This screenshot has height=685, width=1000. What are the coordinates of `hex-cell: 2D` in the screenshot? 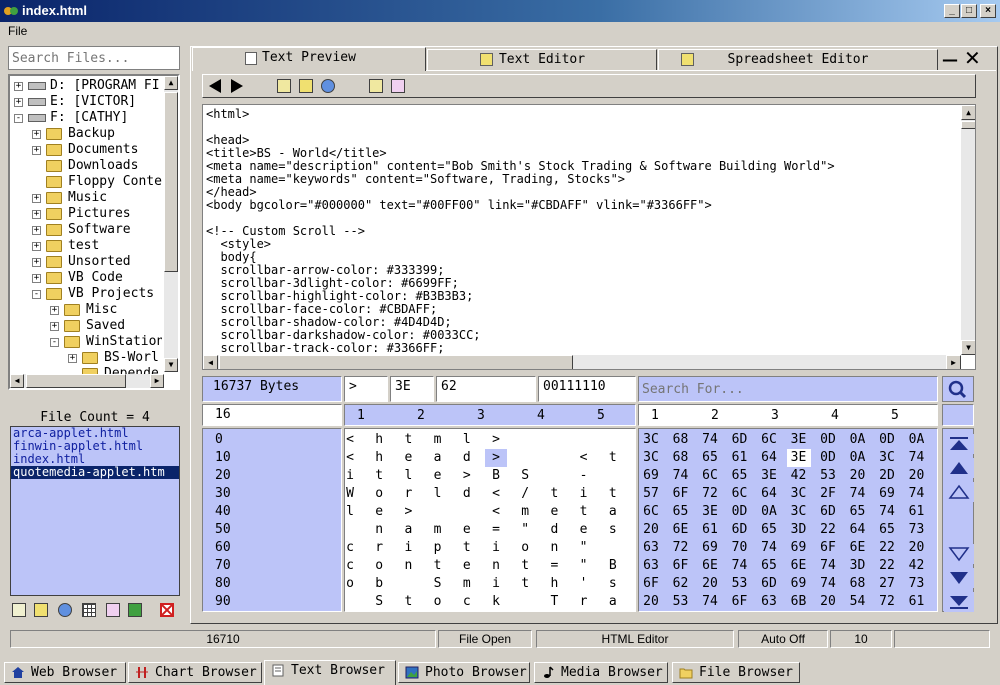 It's located at (887, 476).